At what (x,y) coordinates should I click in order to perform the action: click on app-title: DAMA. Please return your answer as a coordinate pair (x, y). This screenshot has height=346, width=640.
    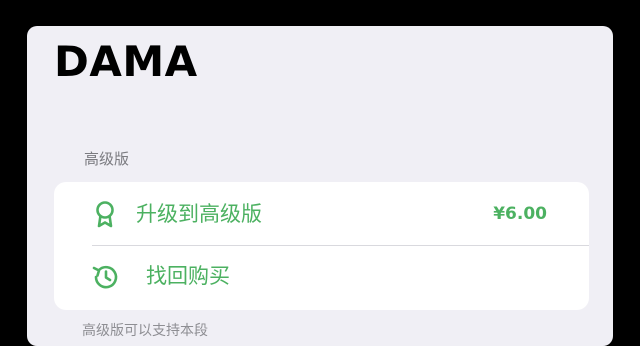
    Looking at the image, I should click on (126, 61).